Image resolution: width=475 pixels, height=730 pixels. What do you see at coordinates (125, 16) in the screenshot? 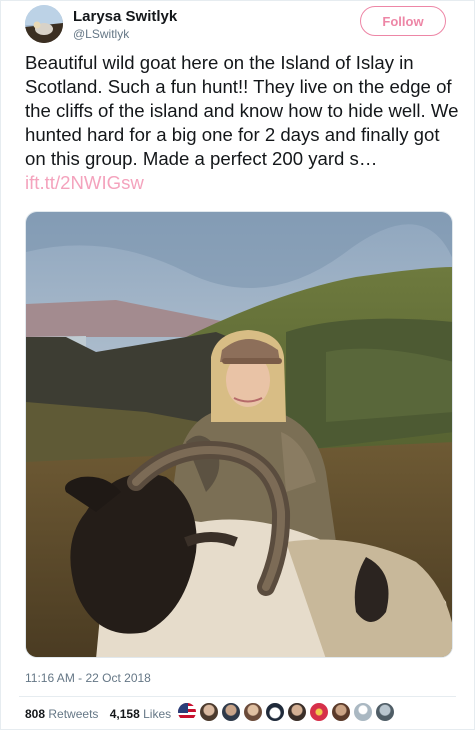
I see `author-name: Larysa Switlyk` at bounding box center [125, 16].